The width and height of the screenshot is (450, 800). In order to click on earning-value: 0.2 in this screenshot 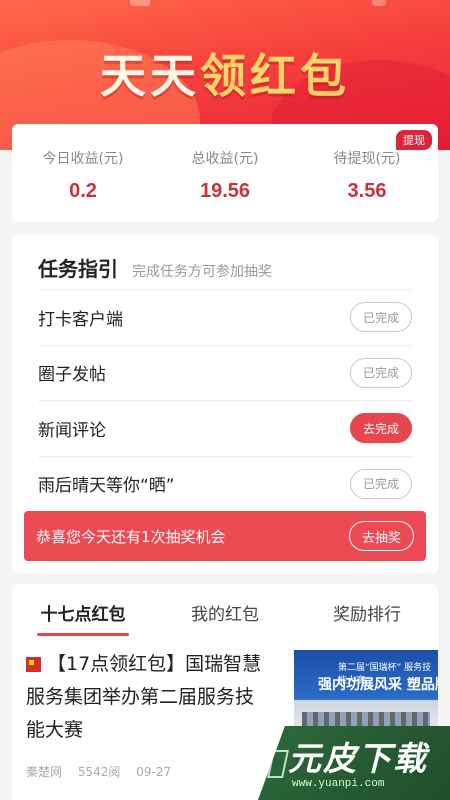, I will do `click(83, 191)`.